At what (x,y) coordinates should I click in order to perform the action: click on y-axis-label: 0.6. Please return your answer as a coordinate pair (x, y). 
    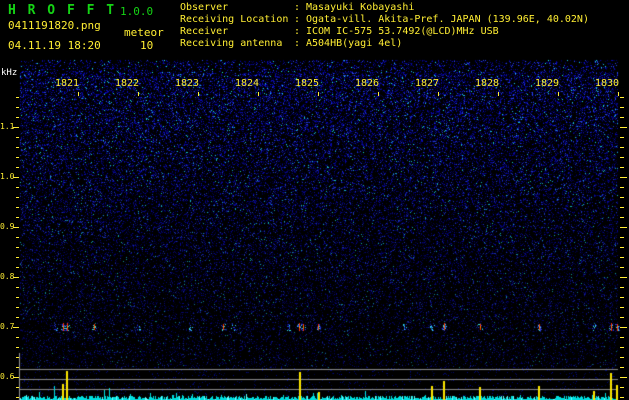
    Looking at the image, I should click on (7, 376).